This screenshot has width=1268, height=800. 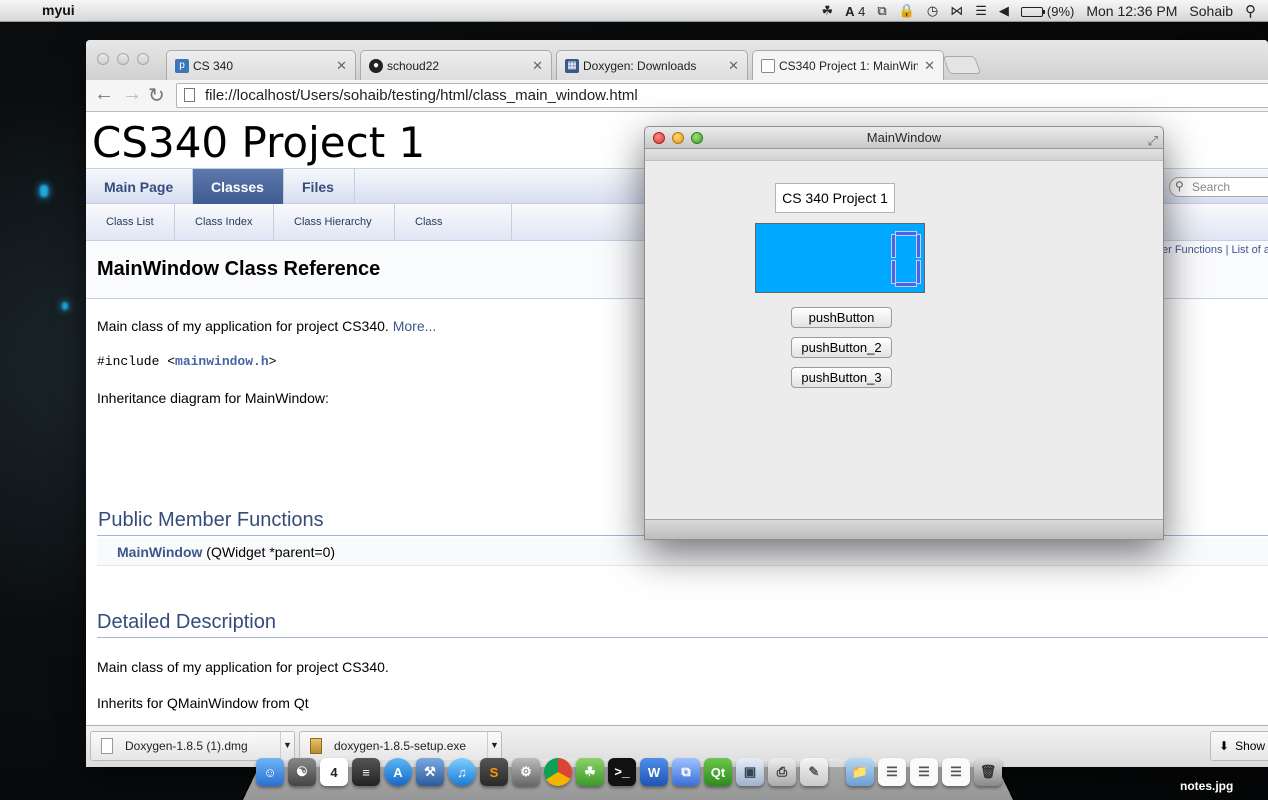 I want to click on download-filename: Doxygen-1.8.5 (1).dmg, so click(x=186, y=746).